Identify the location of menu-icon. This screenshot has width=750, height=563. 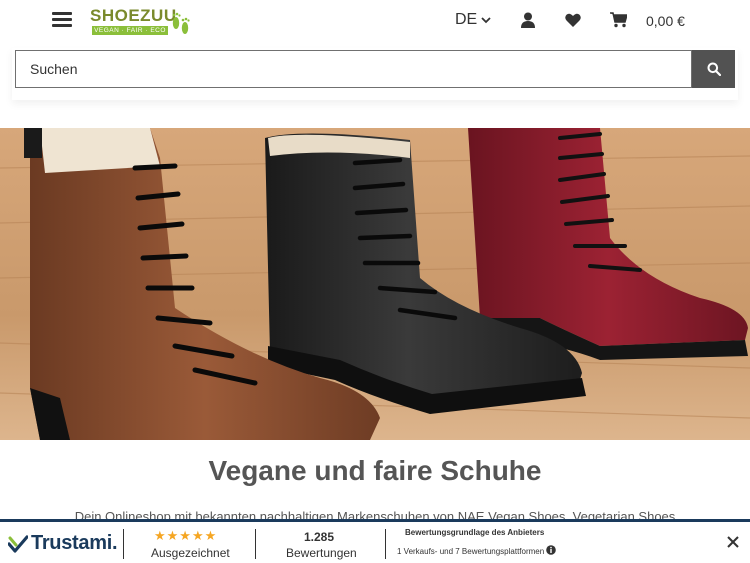
(62, 20).